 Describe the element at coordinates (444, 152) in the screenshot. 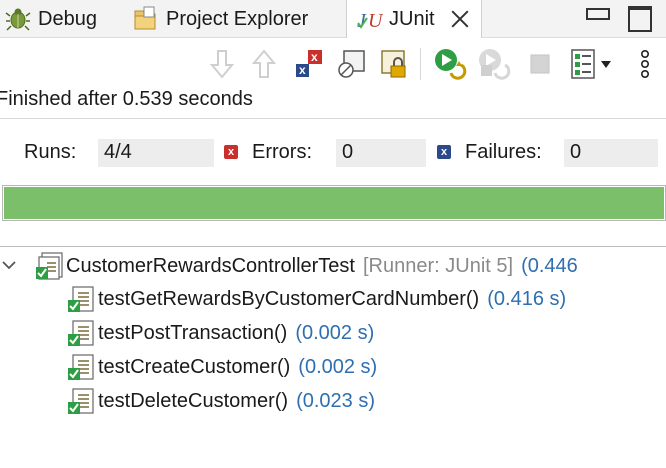

I see `failure-icon: x` at that location.